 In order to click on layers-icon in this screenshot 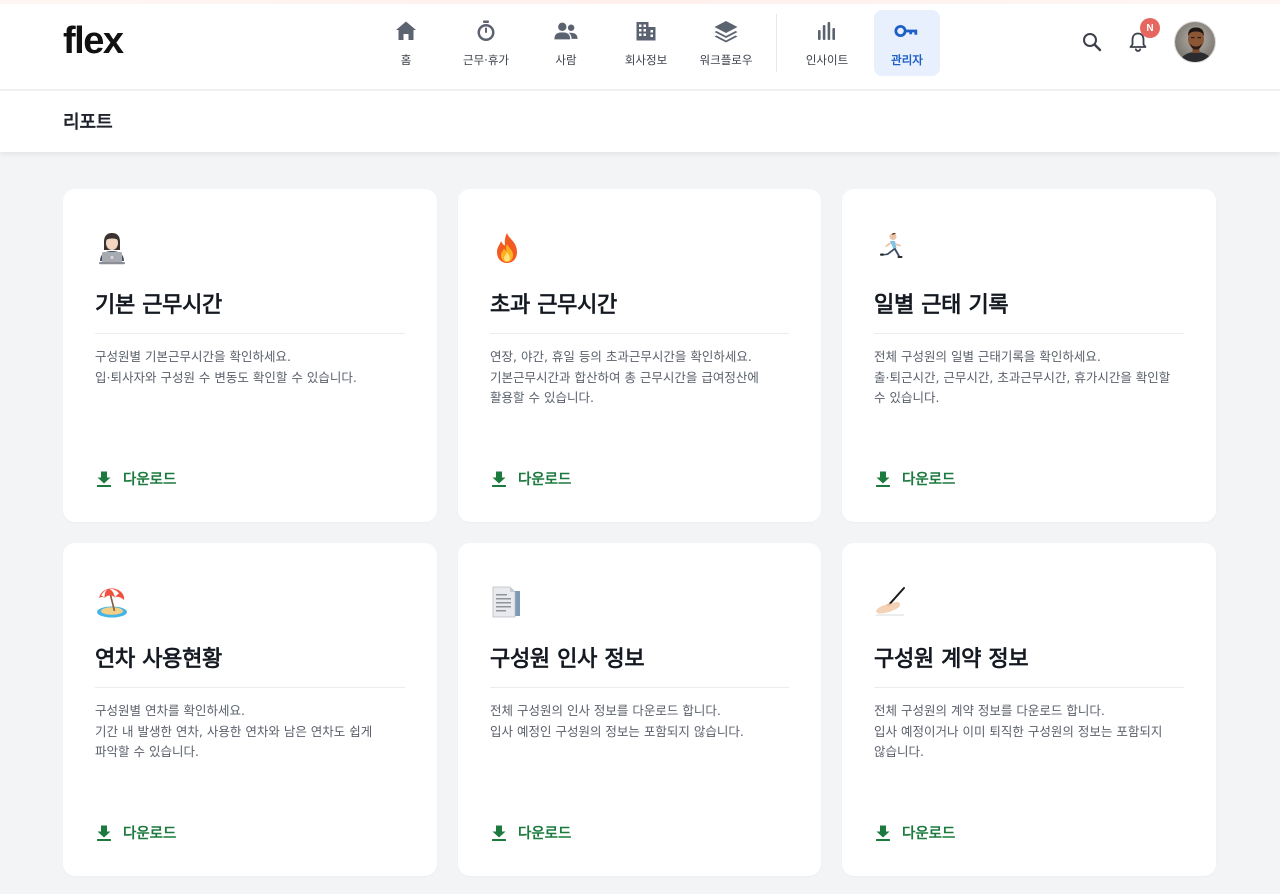, I will do `click(726, 31)`.